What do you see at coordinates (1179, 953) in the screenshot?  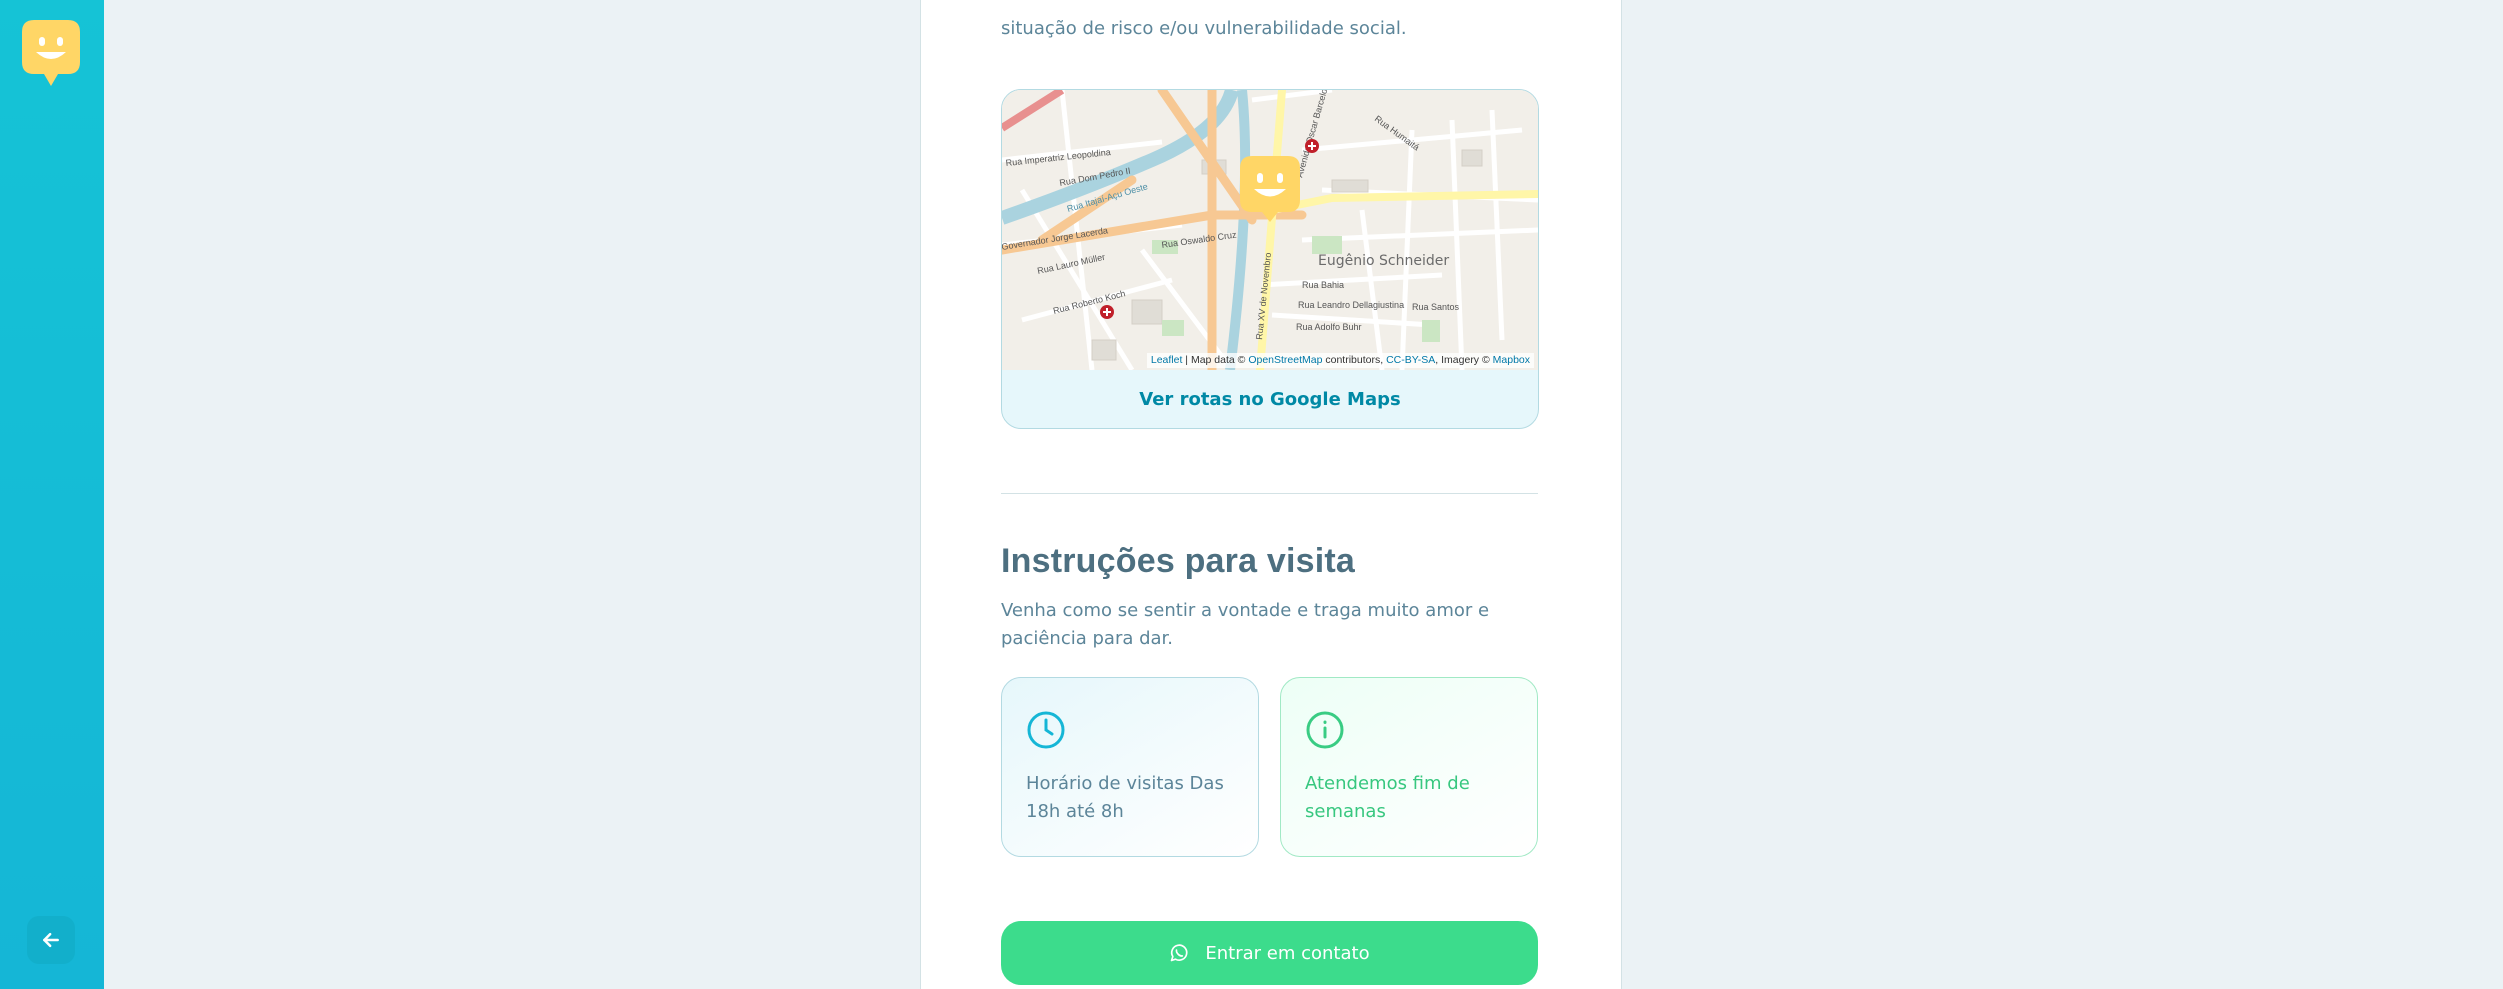 I see `whatsapp-icon` at bounding box center [1179, 953].